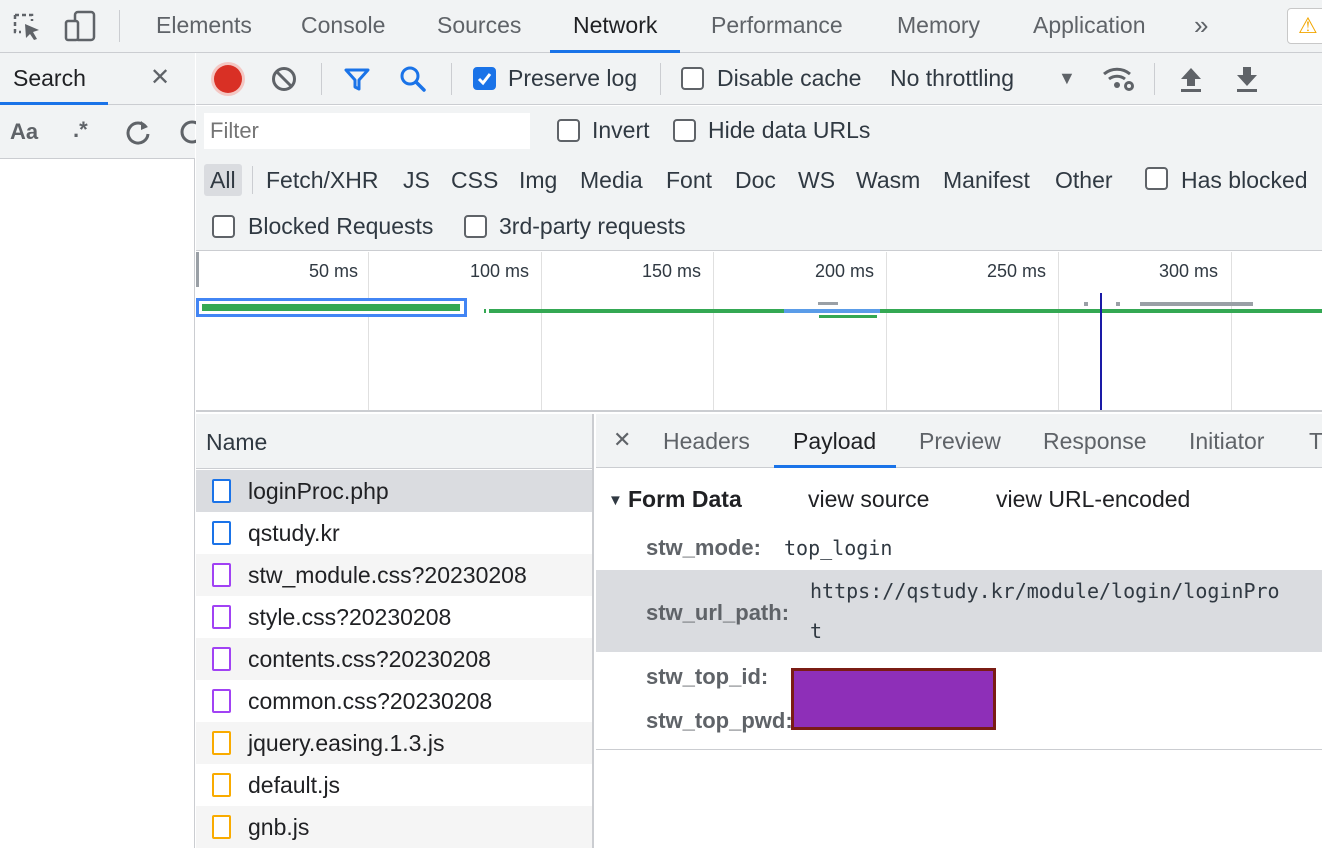 The width and height of the screenshot is (1322, 848). Describe the element at coordinates (868, 499) in the screenshot. I see `view-source-link: view source` at that location.